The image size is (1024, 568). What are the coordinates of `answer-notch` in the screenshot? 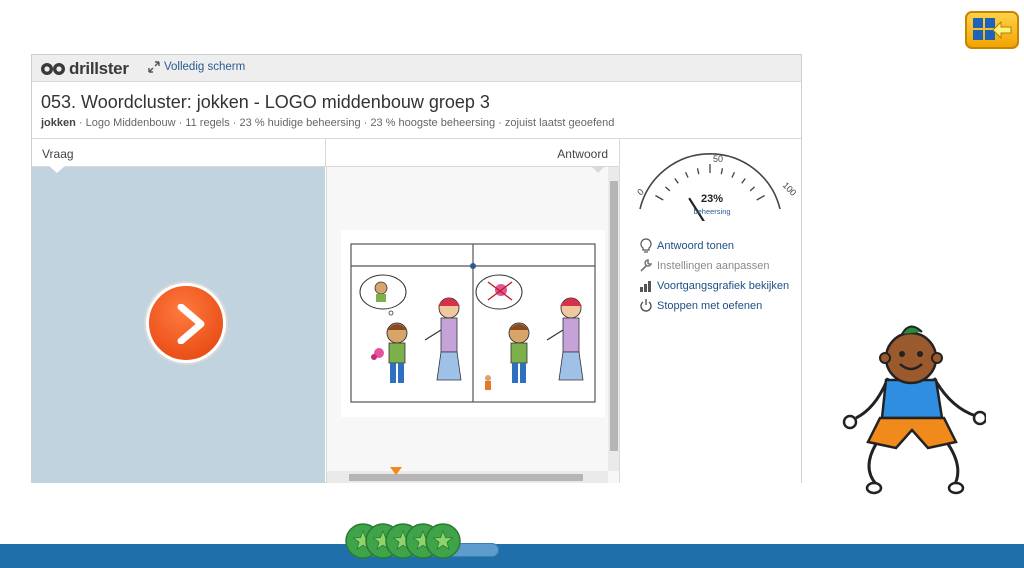 It's located at (598, 169).